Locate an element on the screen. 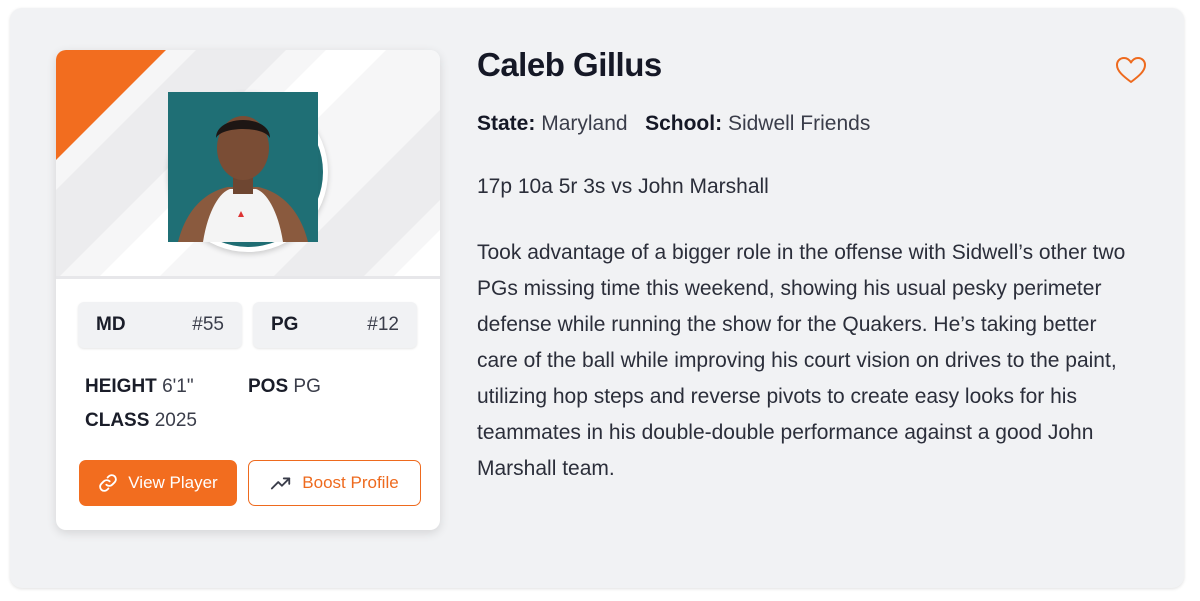 The image size is (1200, 601). height-stat: HEIGHT 6'1" is located at coordinates (139, 387).